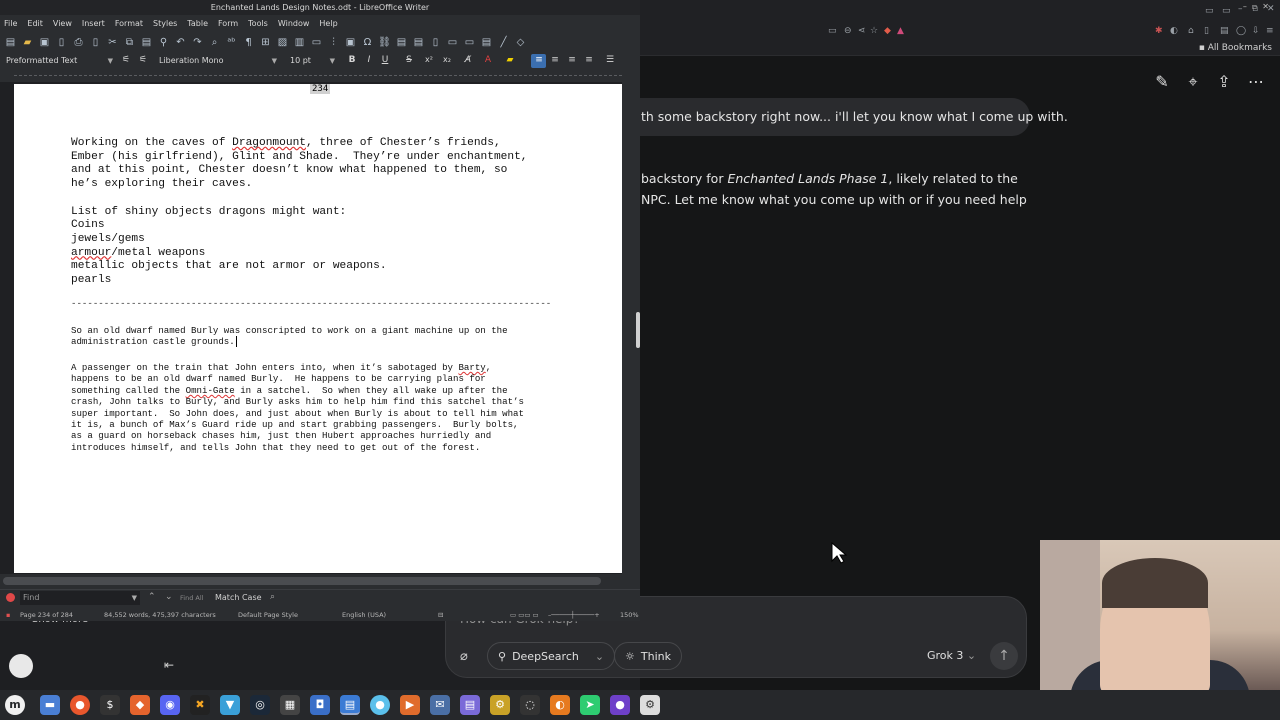  I want to click on track-changes-icon: ▤, so click(486, 42).